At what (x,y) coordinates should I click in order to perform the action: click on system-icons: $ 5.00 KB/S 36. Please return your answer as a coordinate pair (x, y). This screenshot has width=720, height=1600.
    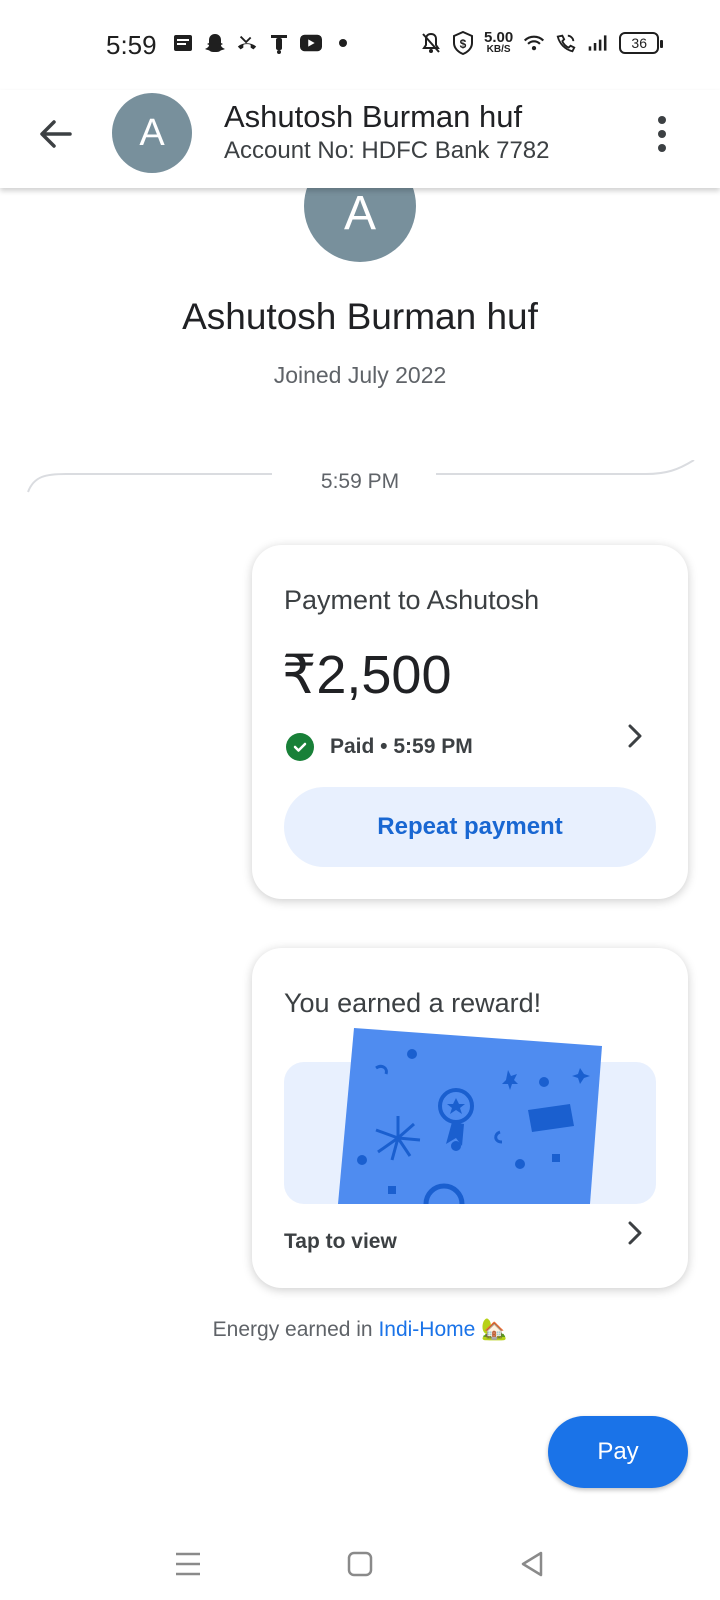
    Looking at the image, I should click on (542, 42).